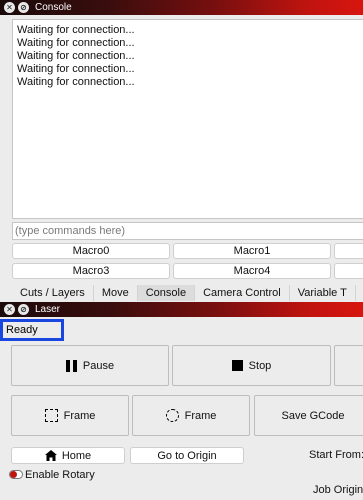 This screenshot has width=363, height=500. Describe the element at coordinates (181, 309) in the screenshot. I see `laser-titlebar: ✕ ⊘ Laser` at that location.